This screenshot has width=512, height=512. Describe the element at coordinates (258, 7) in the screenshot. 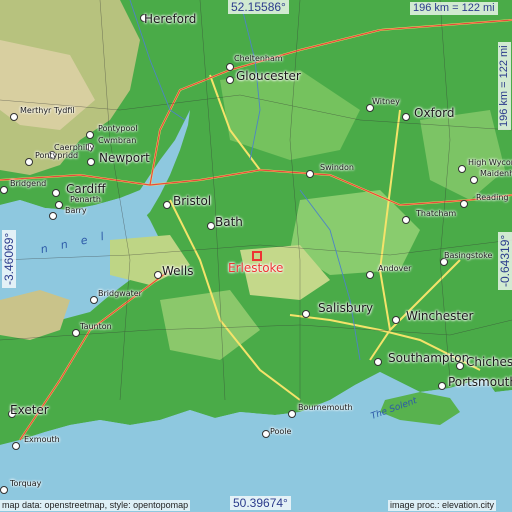

I see `top-latitude: 52.15586°` at that location.